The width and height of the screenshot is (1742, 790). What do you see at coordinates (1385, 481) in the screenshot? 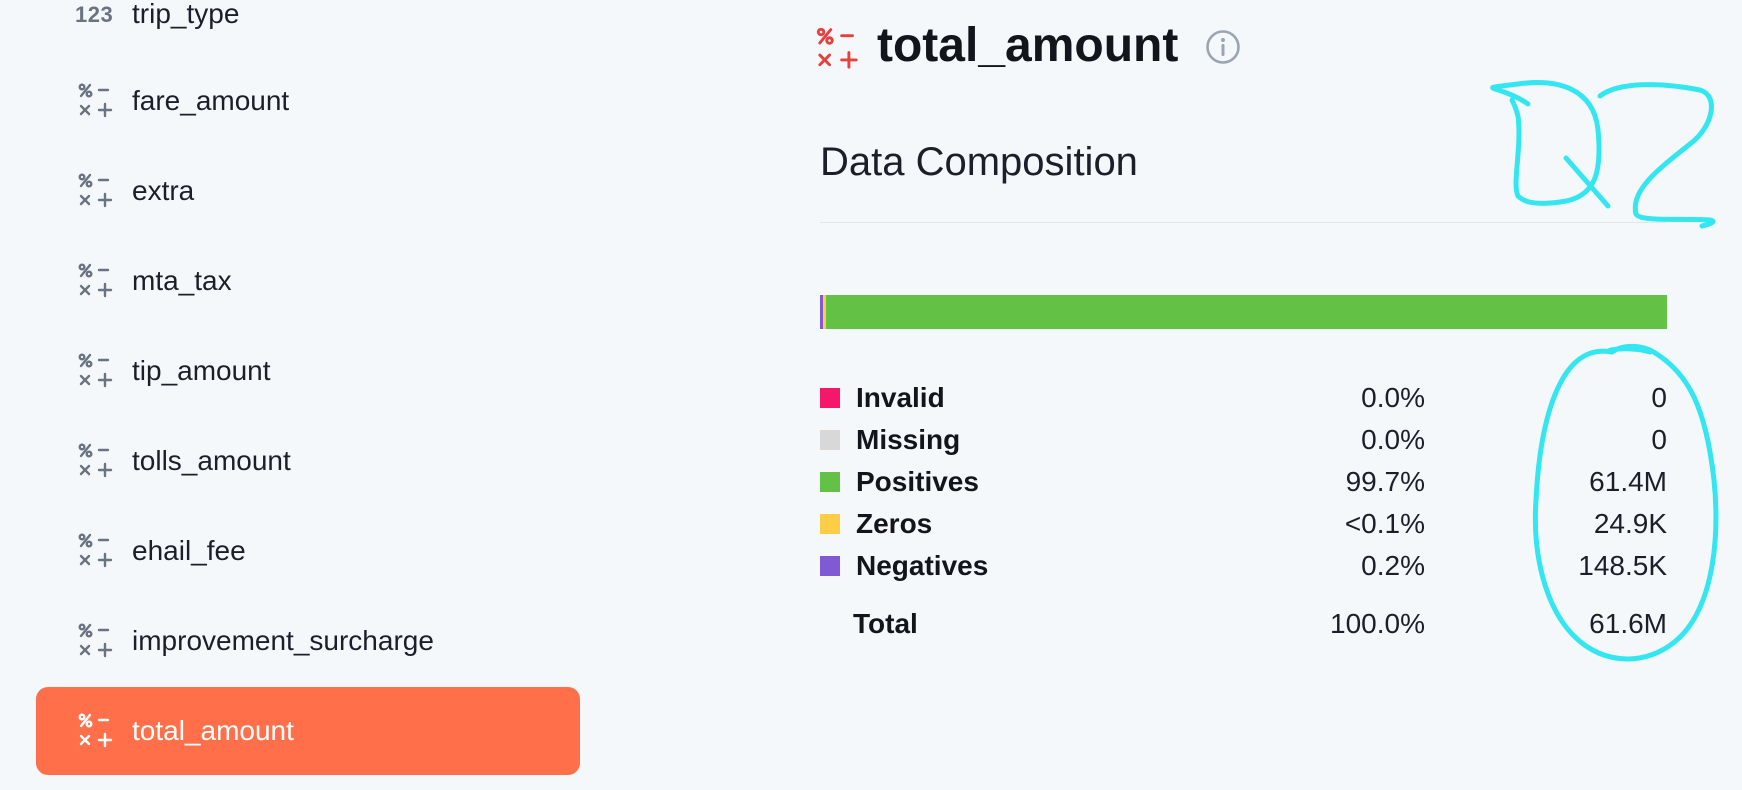
I see `legend-percent: 99.7%` at bounding box center [1385, 481].